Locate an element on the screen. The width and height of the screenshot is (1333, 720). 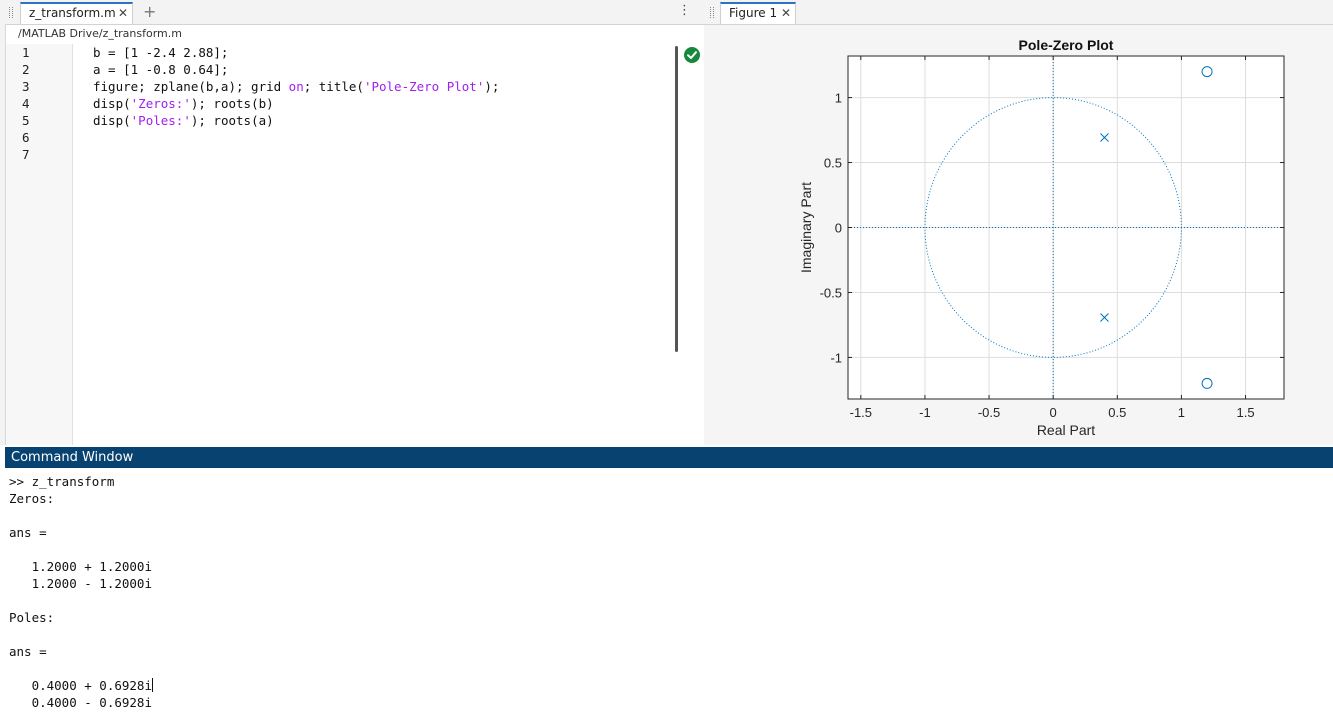
command-output-text: Zeros: is located at coordinates (32, 498).